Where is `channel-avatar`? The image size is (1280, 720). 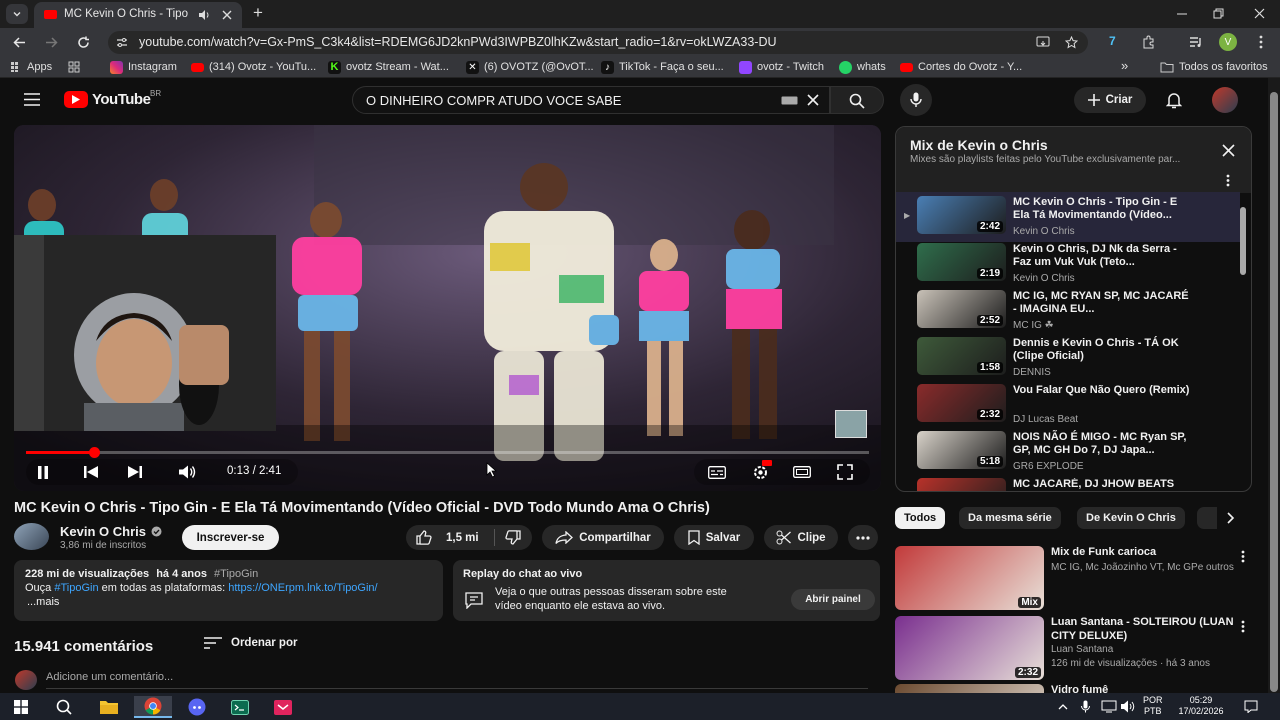 channel-avatar is located at coordinates (31, 536).